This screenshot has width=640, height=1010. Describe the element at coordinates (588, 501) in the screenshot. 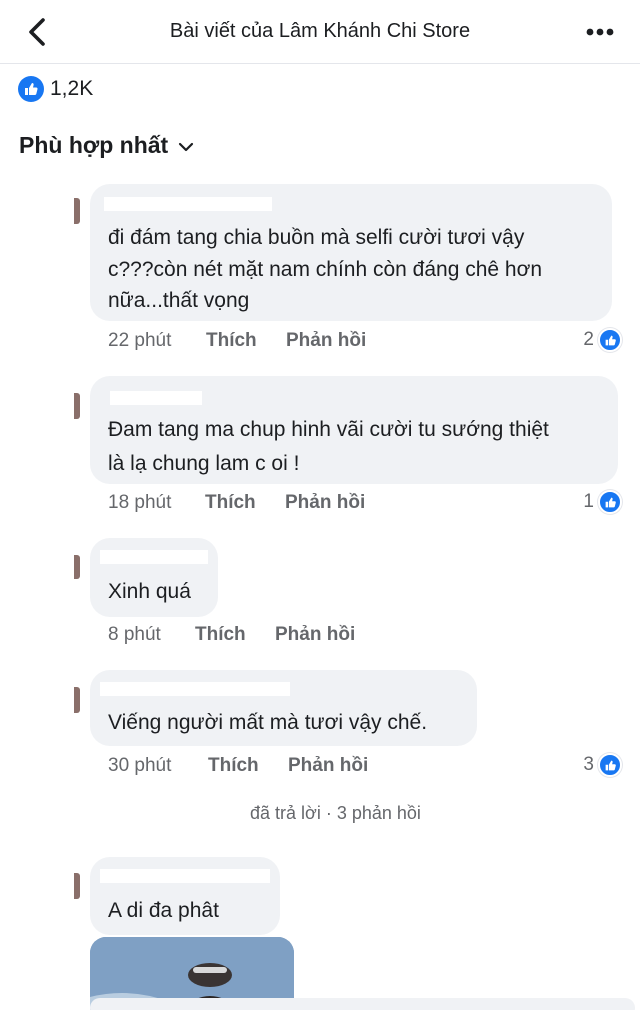

I see `like-count-value: 1` at that location.